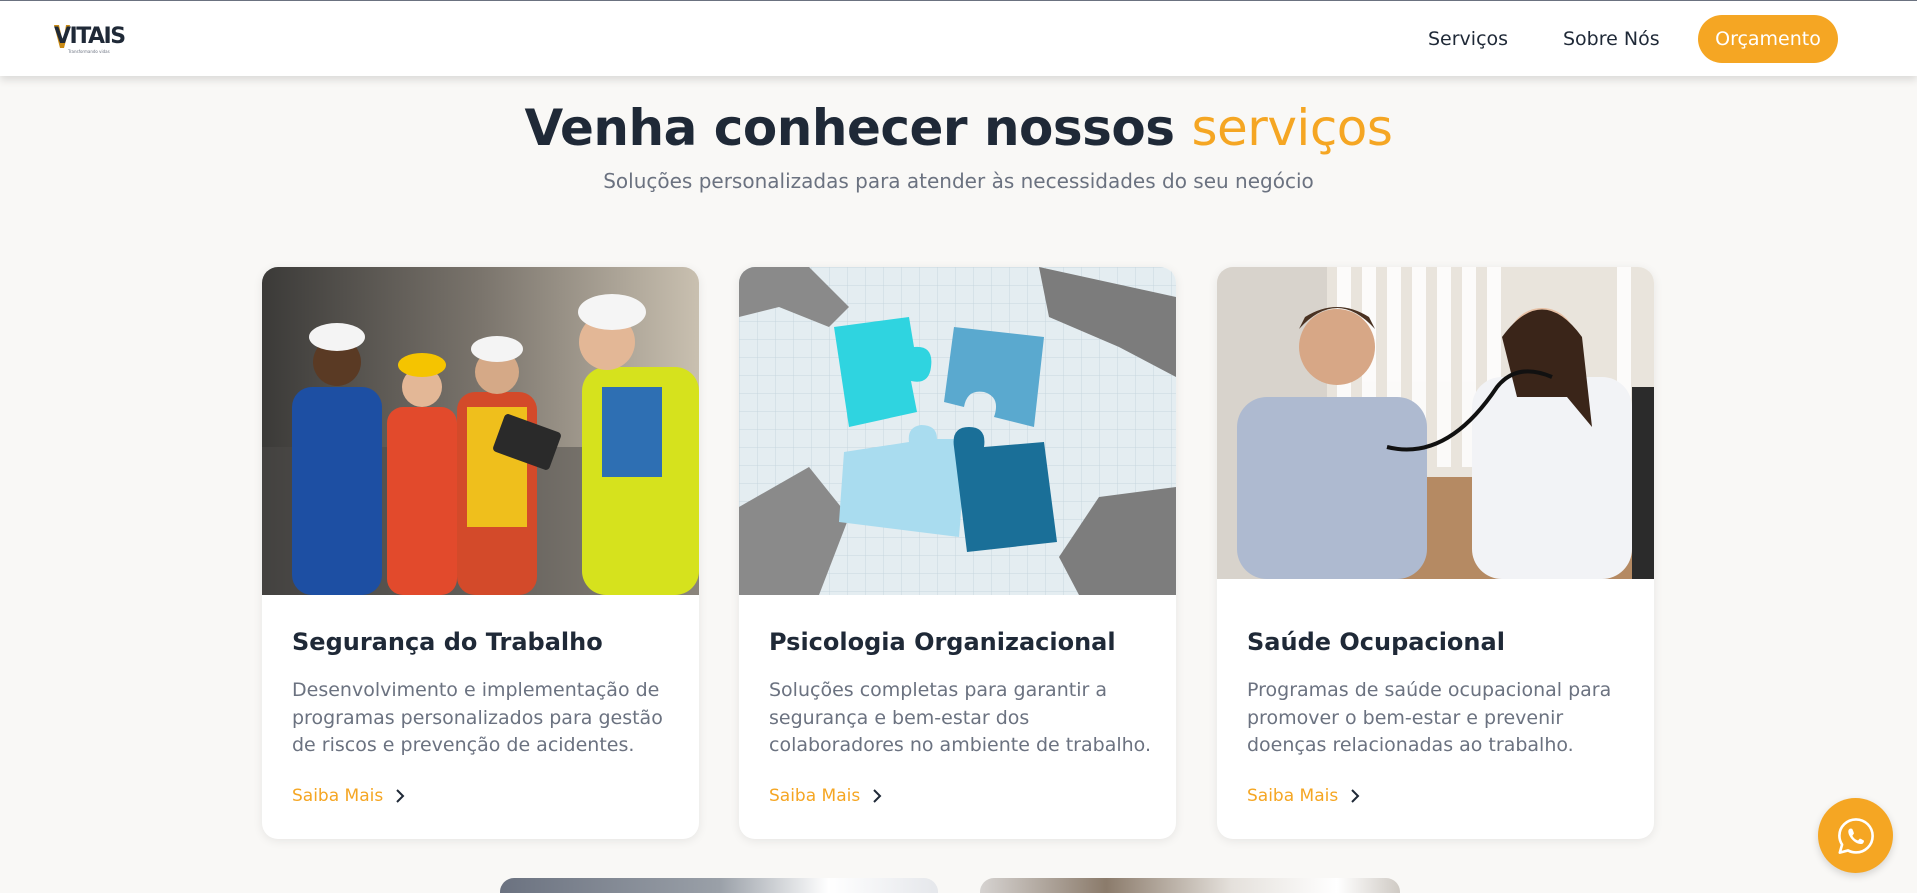 Image resolution: width=1917 pixels, height=893 pixels. What do you see at coordinates (1768, 39) in the screenshot?
I see `orcamento-button: Orçamento` at bounding box center [1768, 39].